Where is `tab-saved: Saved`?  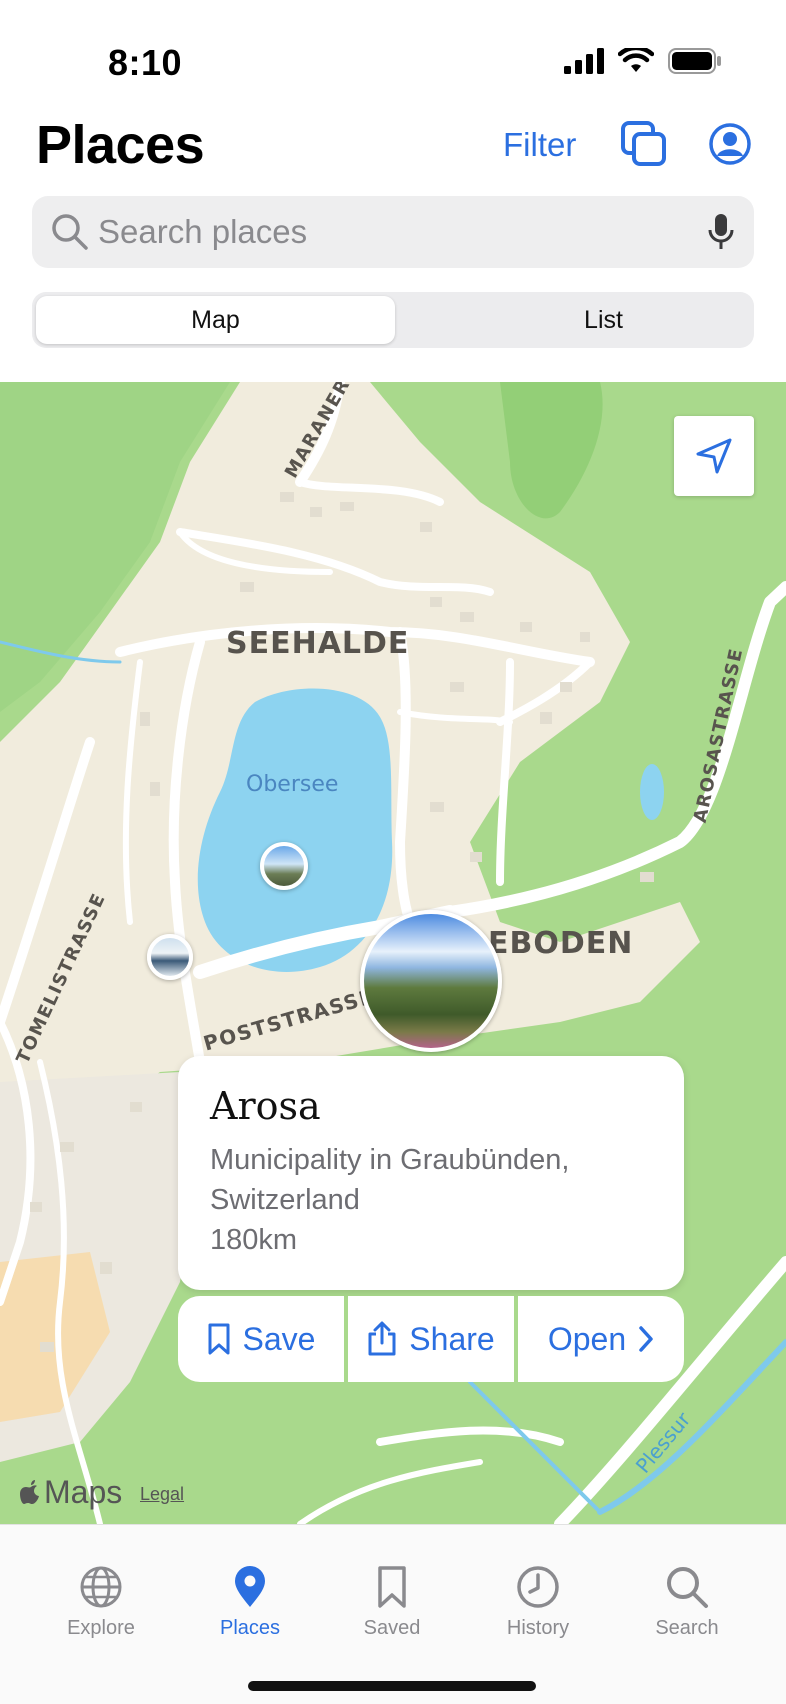
tab-saved: Saved is located at coordinates (392, 1602).